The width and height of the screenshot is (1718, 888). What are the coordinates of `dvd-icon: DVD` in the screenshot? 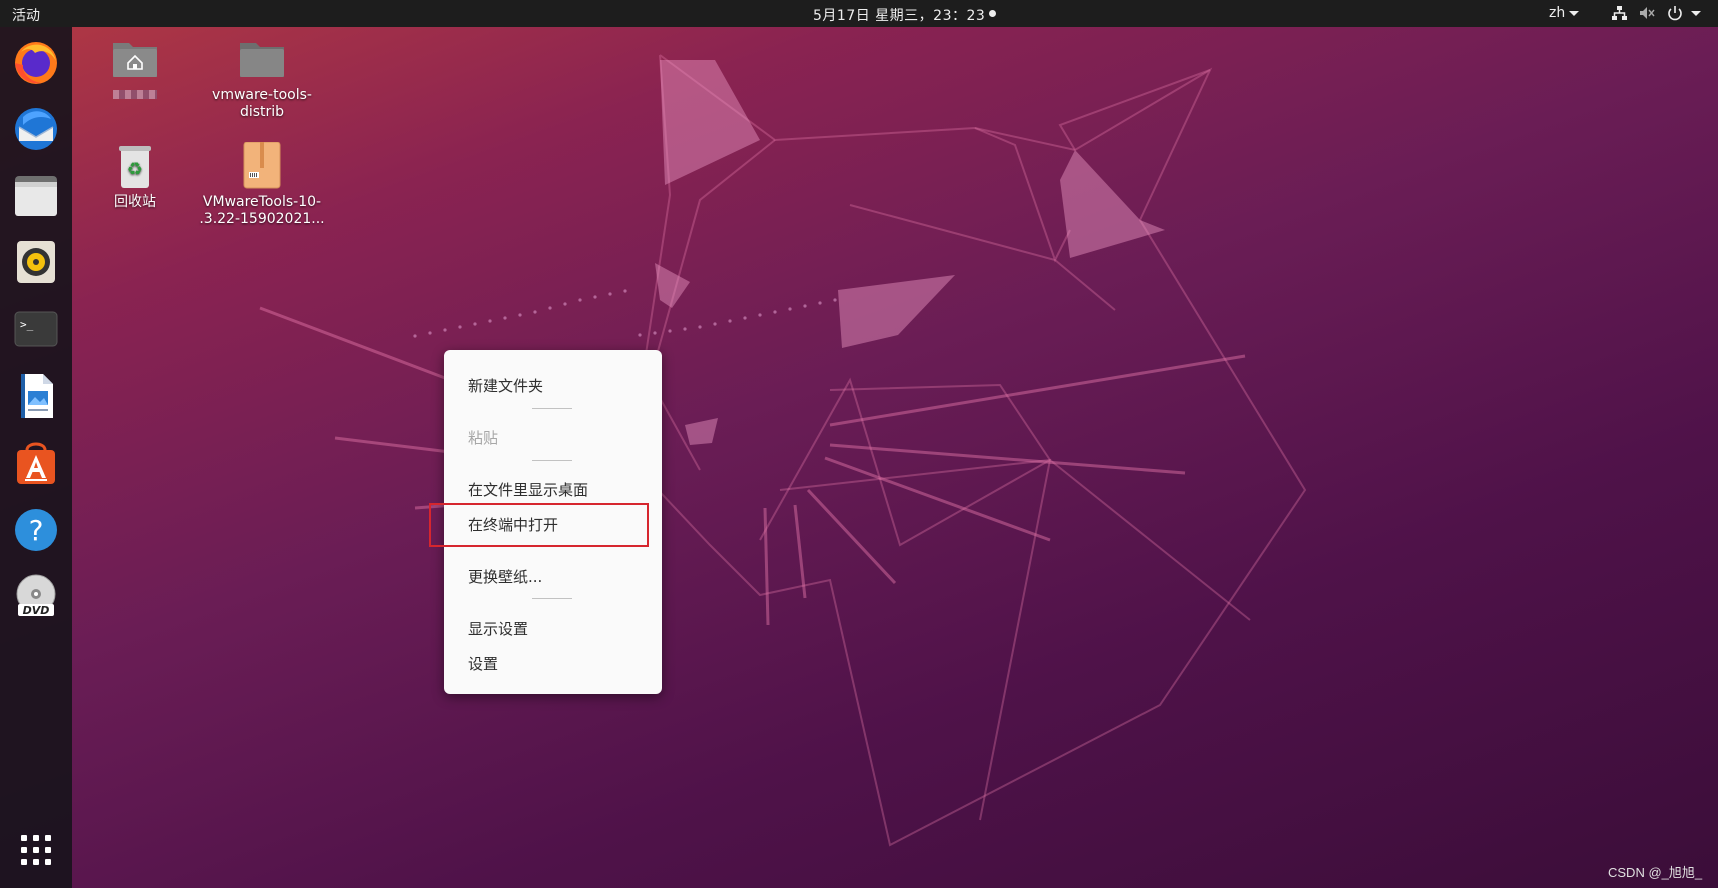 It's located at (36, 597).